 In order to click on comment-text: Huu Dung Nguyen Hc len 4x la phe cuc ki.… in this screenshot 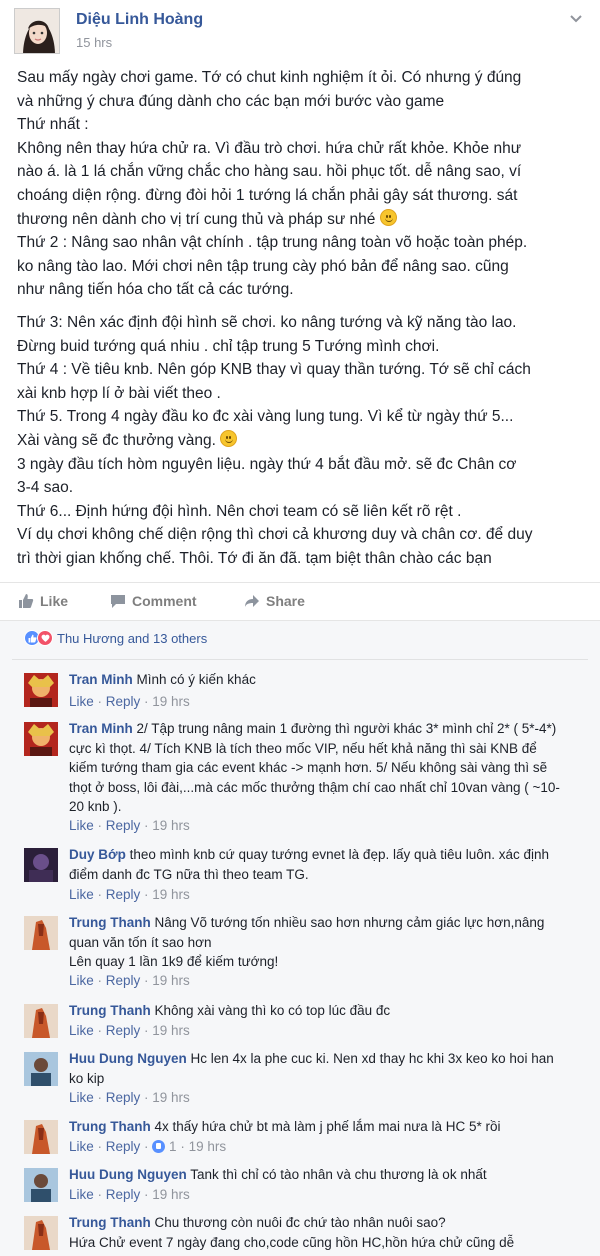, I will do `click(311, 1068)`.